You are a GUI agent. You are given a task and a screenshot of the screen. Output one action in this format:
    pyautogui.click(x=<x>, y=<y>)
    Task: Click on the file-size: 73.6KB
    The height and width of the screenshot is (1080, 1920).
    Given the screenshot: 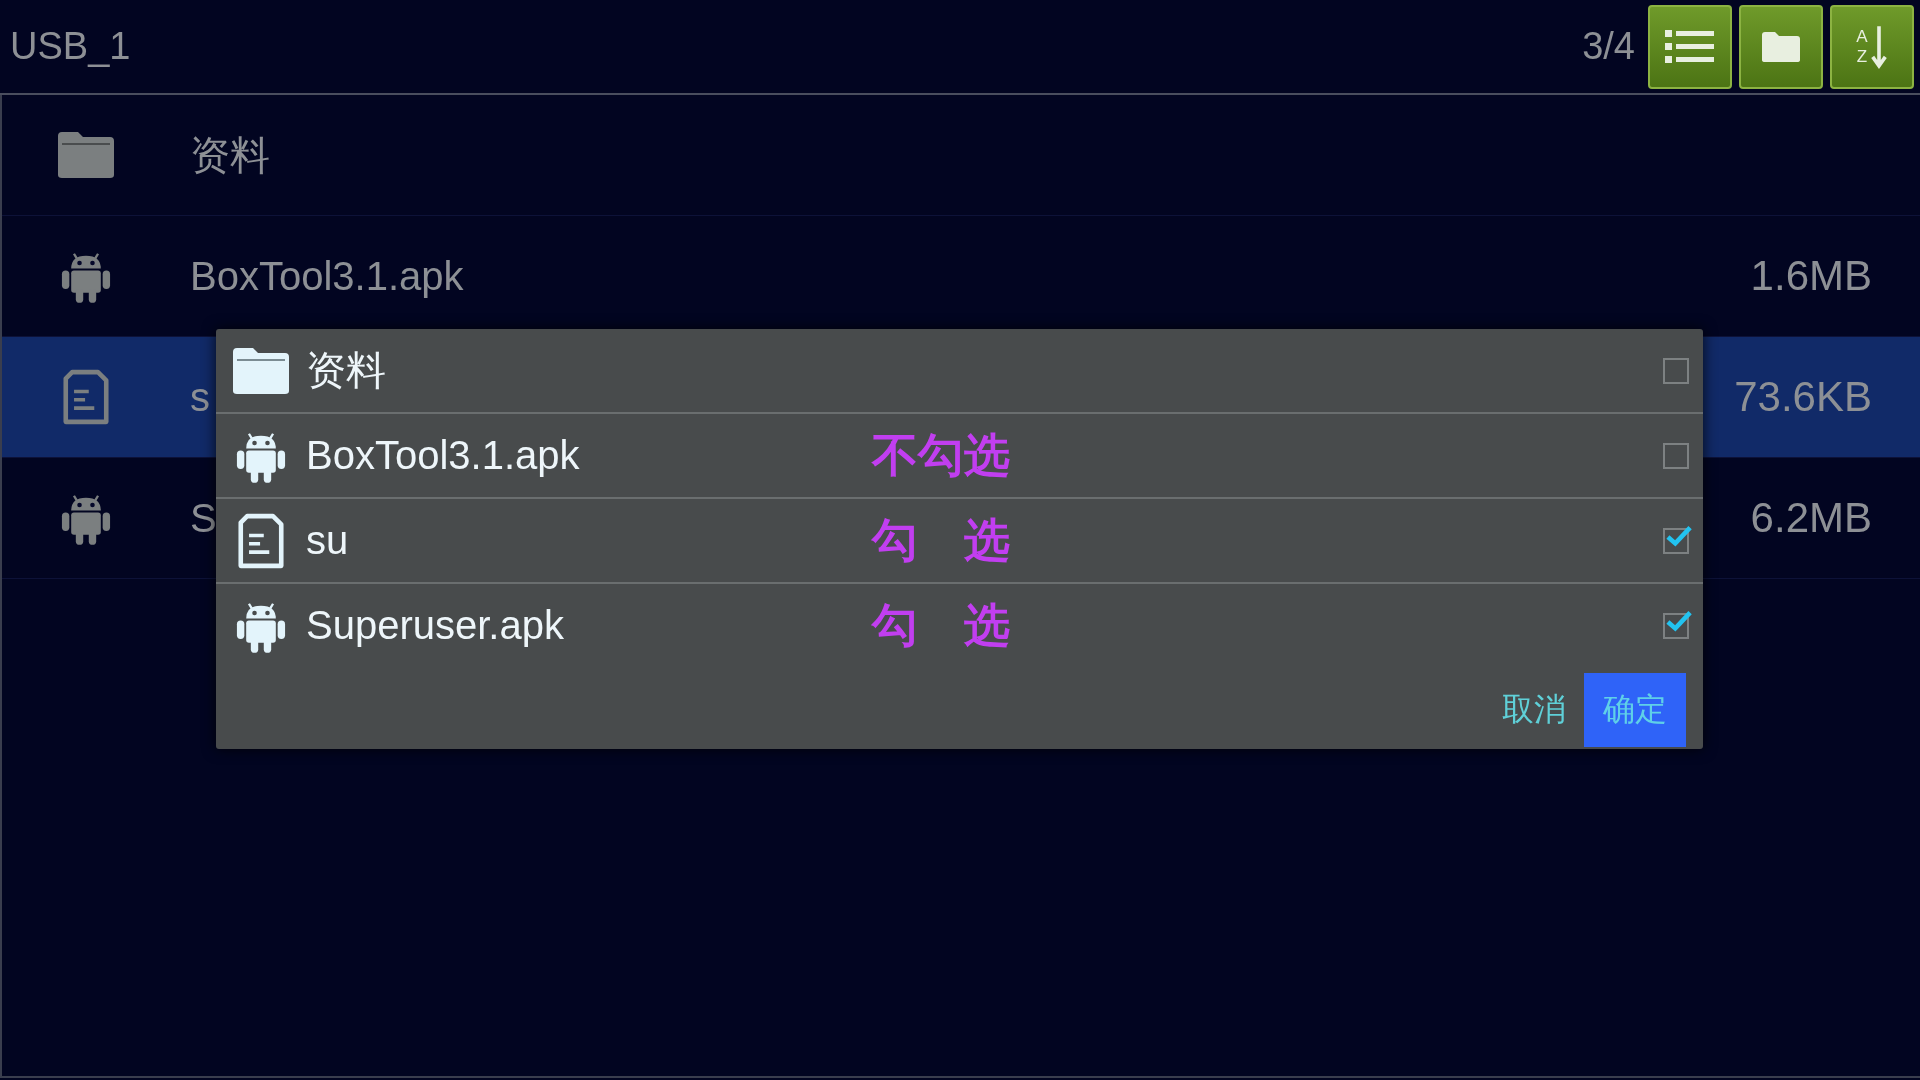 What is the action you would take?
    pyautogui.click(x=1803, y=397)
    